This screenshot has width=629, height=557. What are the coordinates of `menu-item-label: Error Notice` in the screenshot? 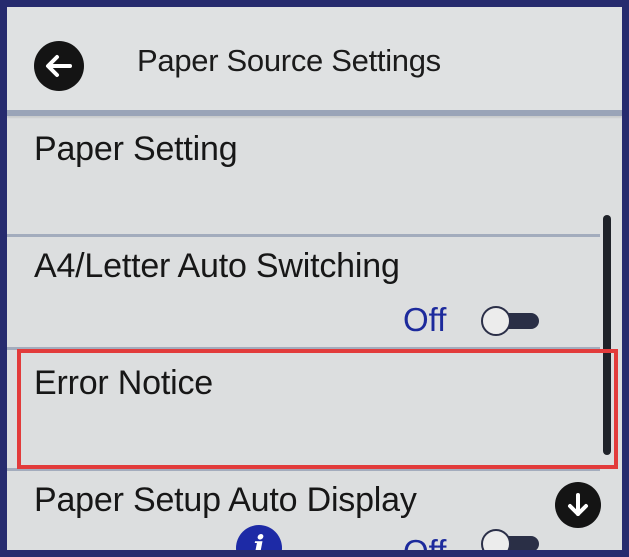 It's located at (123, 383).